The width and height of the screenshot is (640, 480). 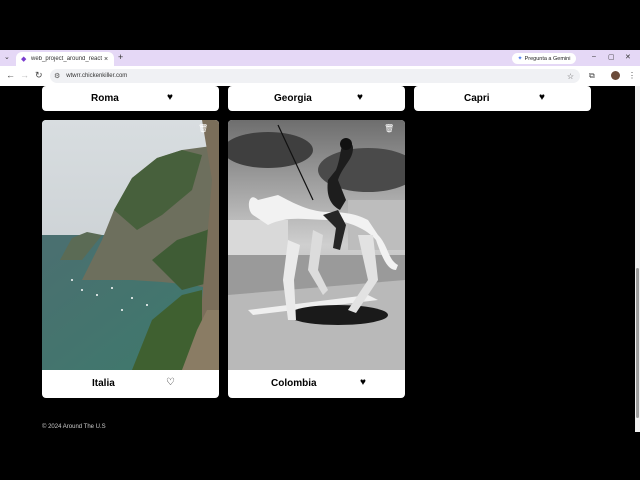 I want to click on profile-avatar, so click(x=615, y=75).